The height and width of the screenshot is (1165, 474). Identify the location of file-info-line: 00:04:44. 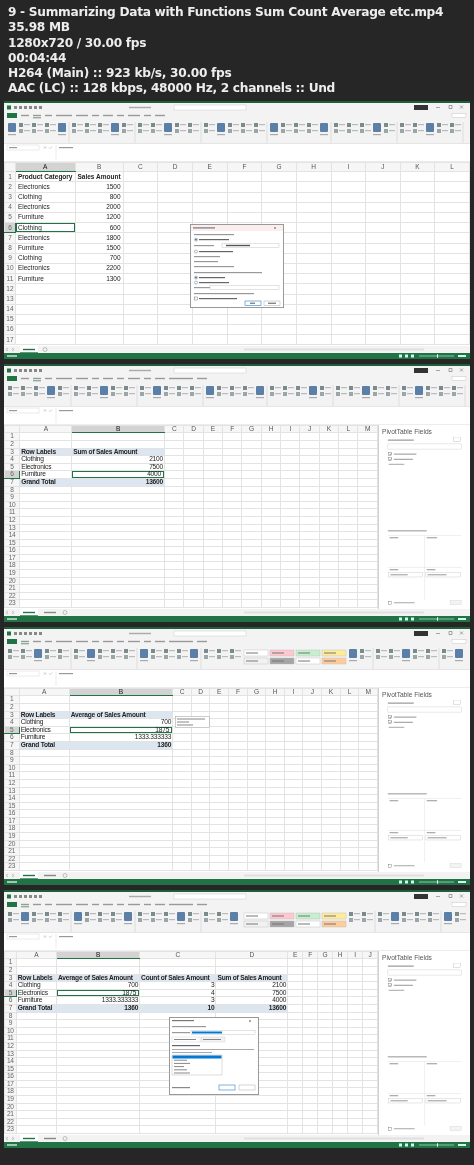
(37, 58).